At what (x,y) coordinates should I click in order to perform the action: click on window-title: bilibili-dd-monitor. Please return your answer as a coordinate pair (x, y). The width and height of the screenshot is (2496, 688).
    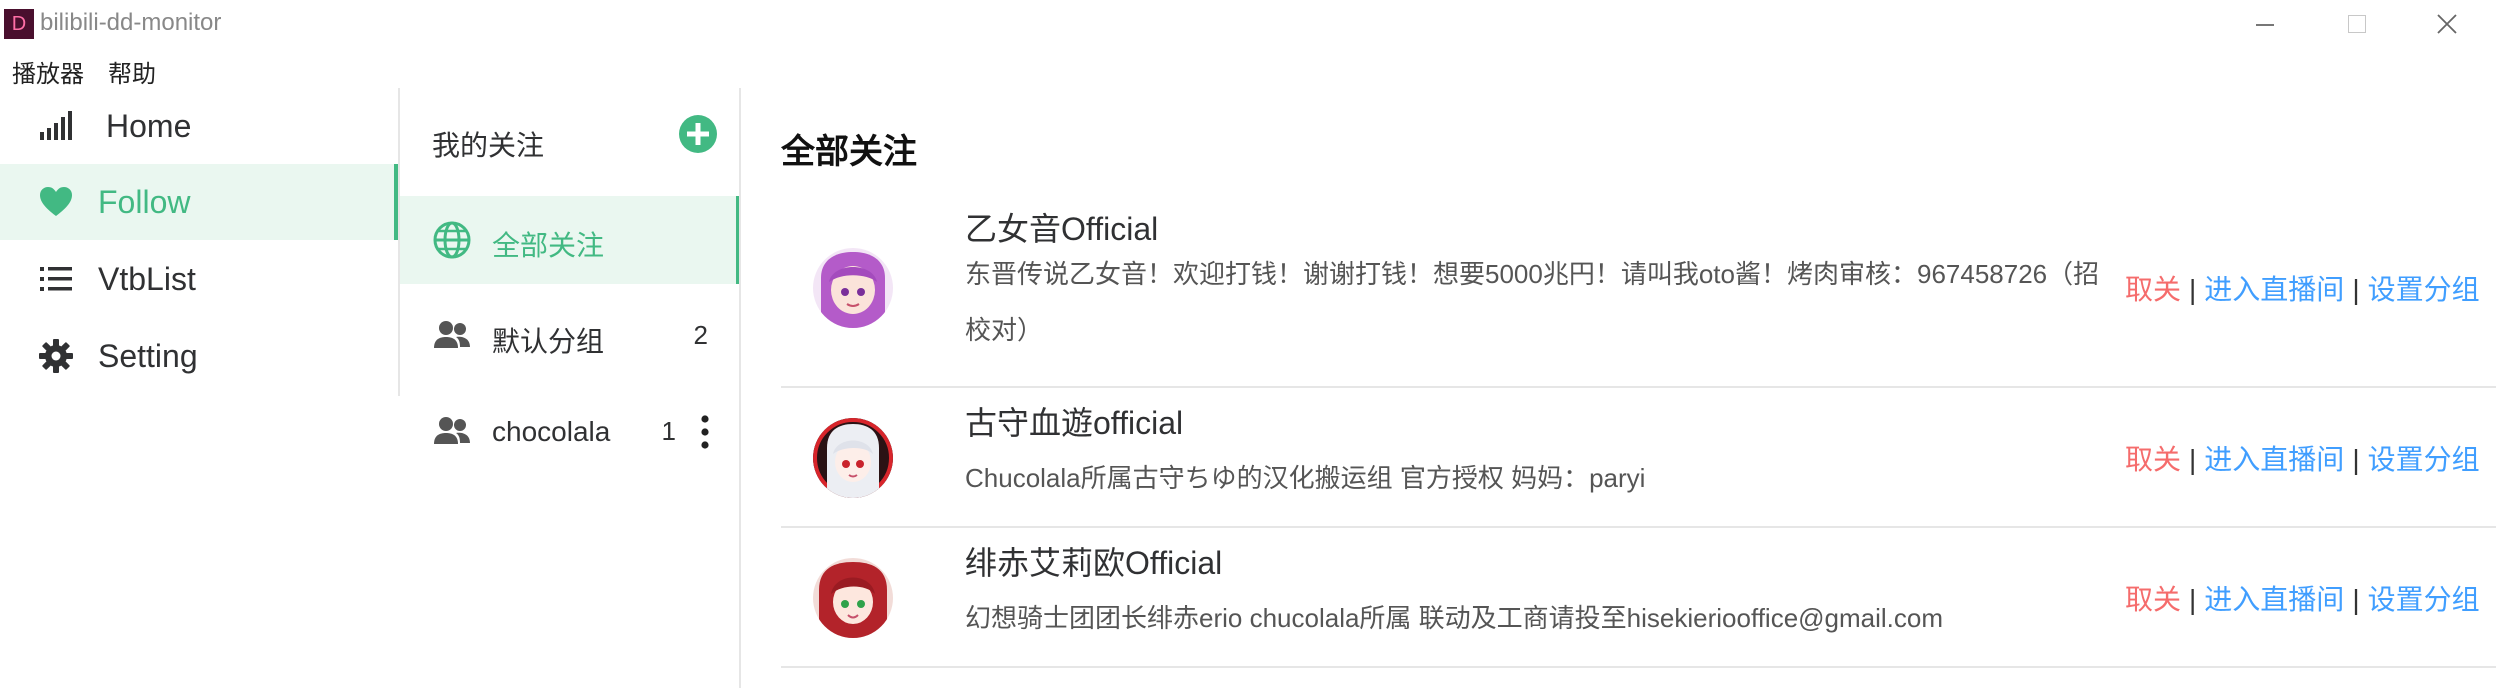
    Looking at the image, I should click on (131, 22).